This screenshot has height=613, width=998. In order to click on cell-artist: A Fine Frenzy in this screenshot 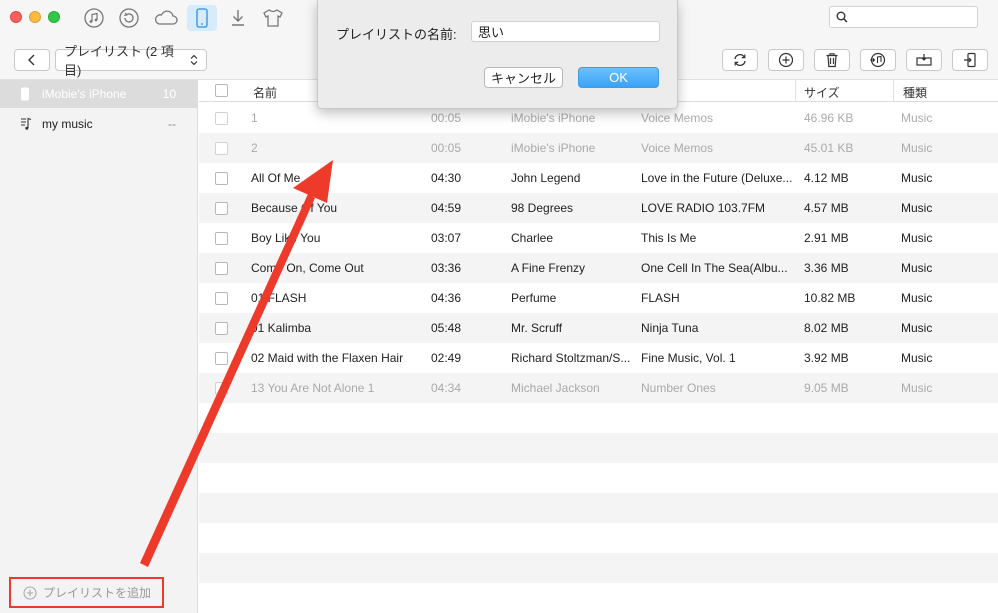, I will do `click(548, 268)`.